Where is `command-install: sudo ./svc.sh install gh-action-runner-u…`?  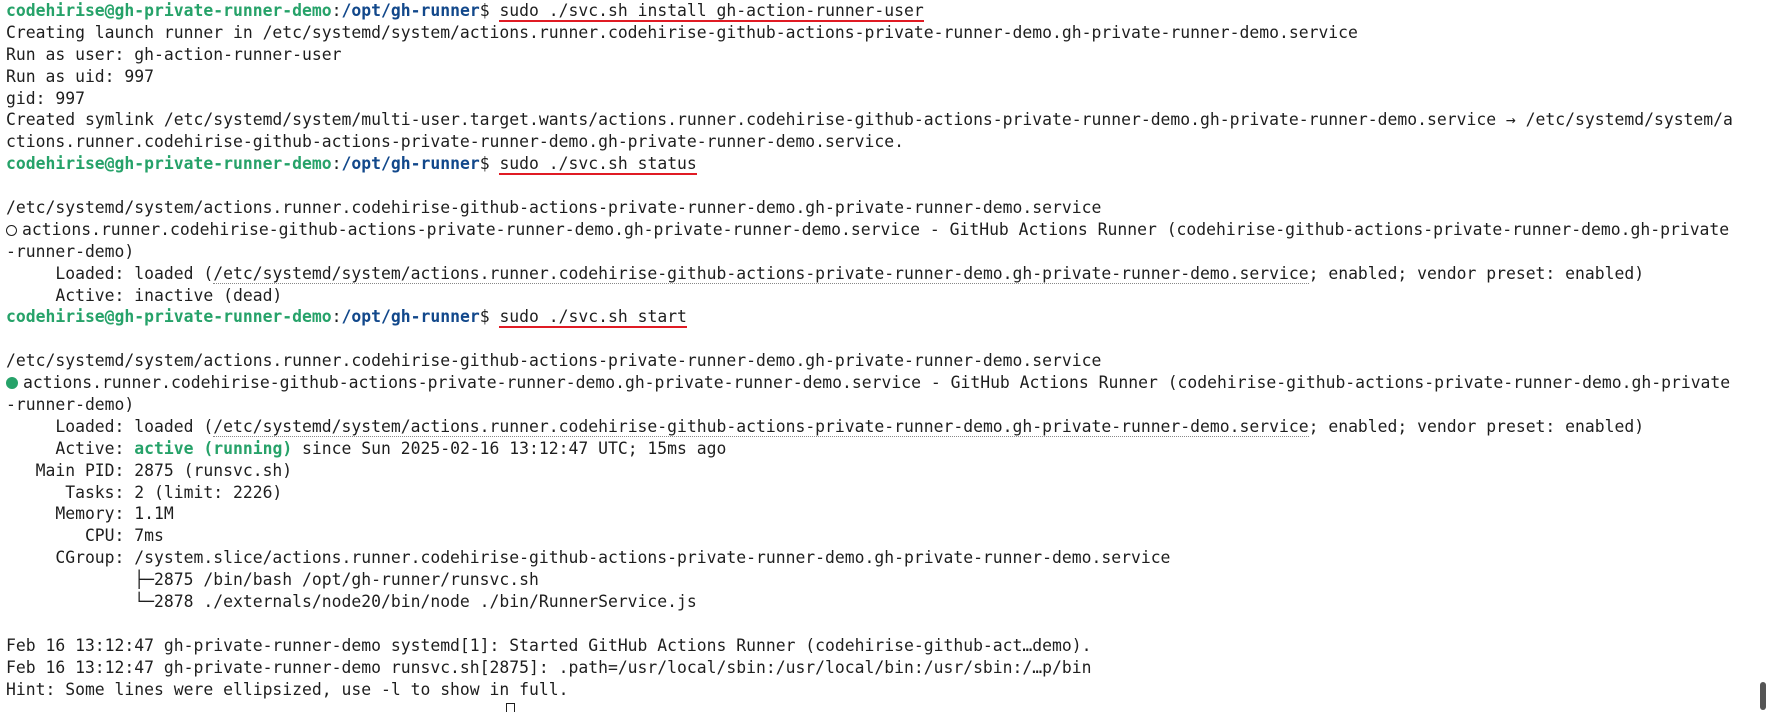
command-install: sudo ./svc.sh install gh-action-runner-u… is located at coordinates (711, 11).